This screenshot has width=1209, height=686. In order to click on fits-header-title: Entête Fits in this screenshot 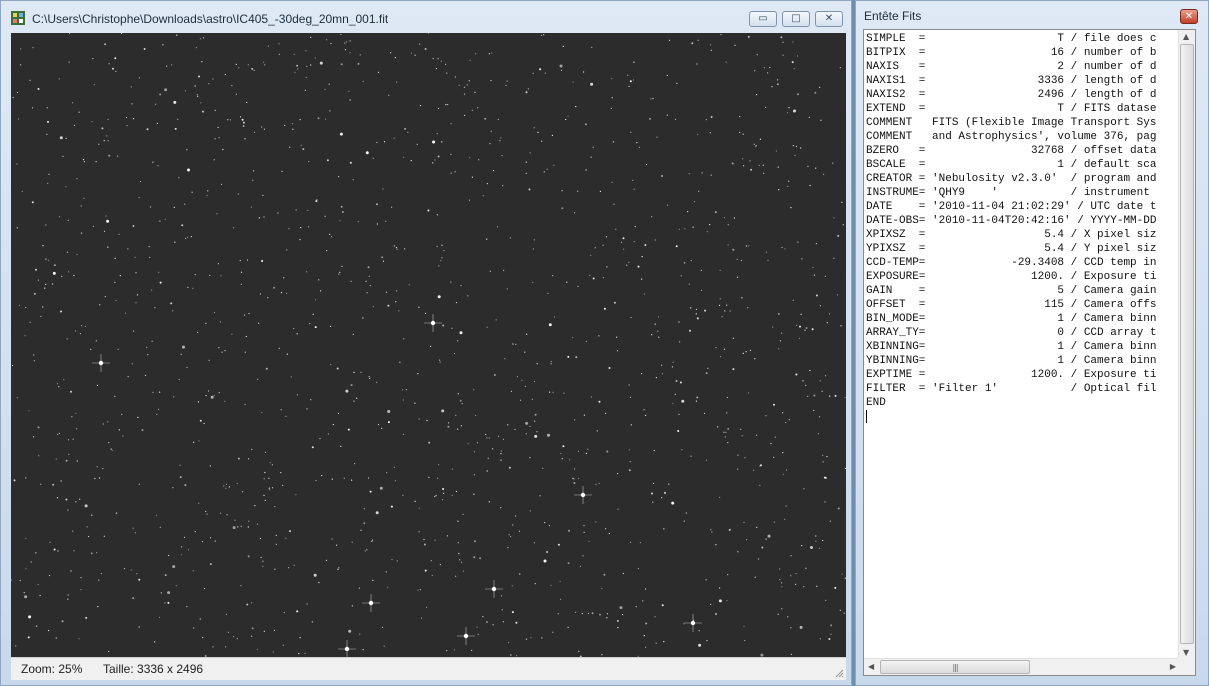, I will do `click(893, 16)`.